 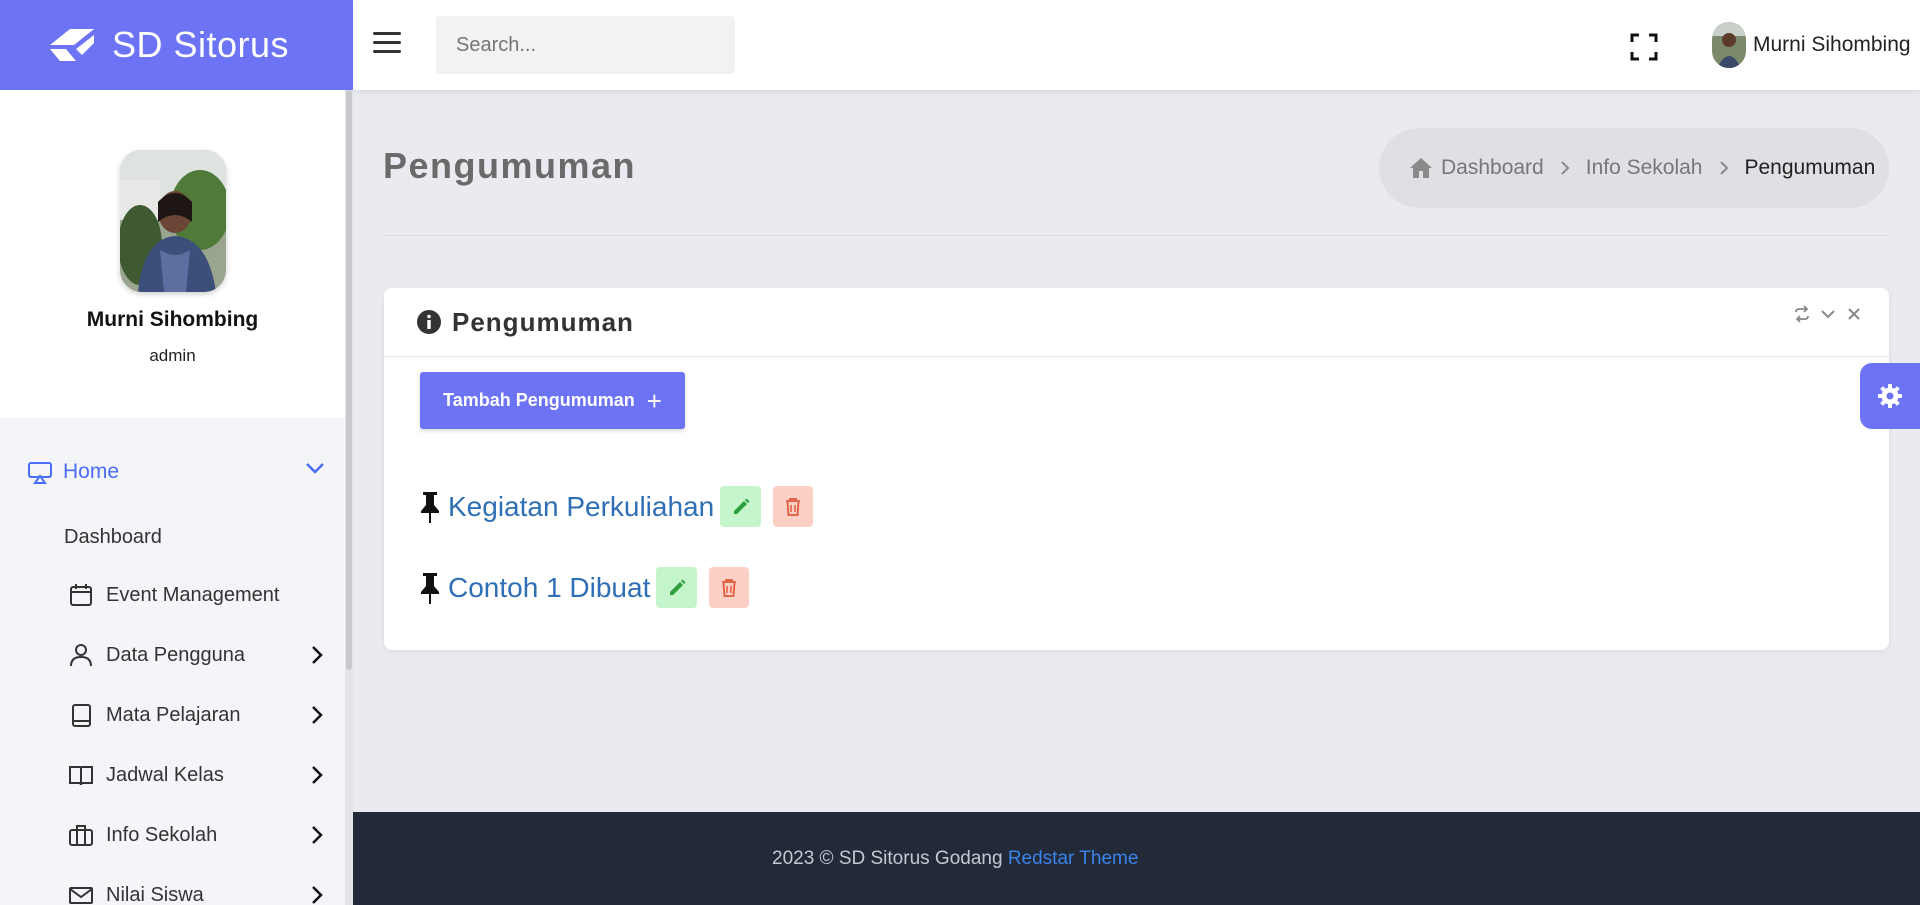 What do you see at coordinates (1136, 322) in the screenshot?
I see `card-header: Pengumuman` at bounding box center [1136, 322].